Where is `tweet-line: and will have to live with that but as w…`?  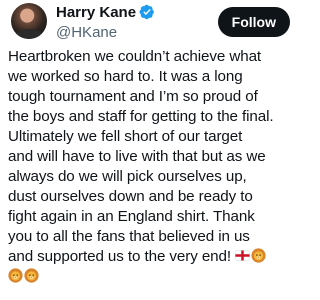
tweet-line: and will have to live with that but as w… is located at coordinates (137, 156).